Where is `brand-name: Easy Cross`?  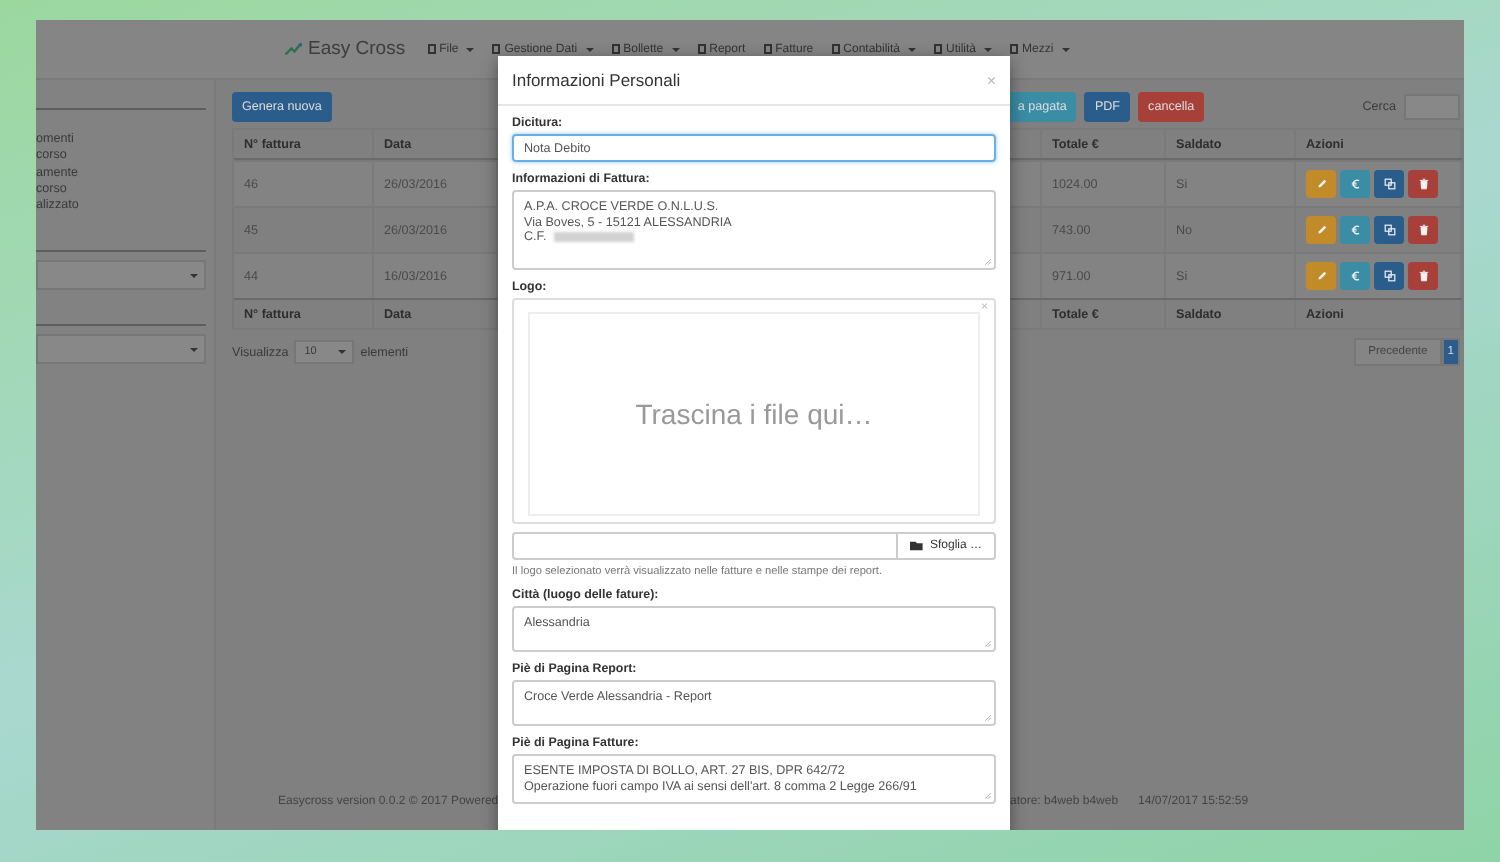
brand-name: Easy Cross is located at coordinates (357, 49).